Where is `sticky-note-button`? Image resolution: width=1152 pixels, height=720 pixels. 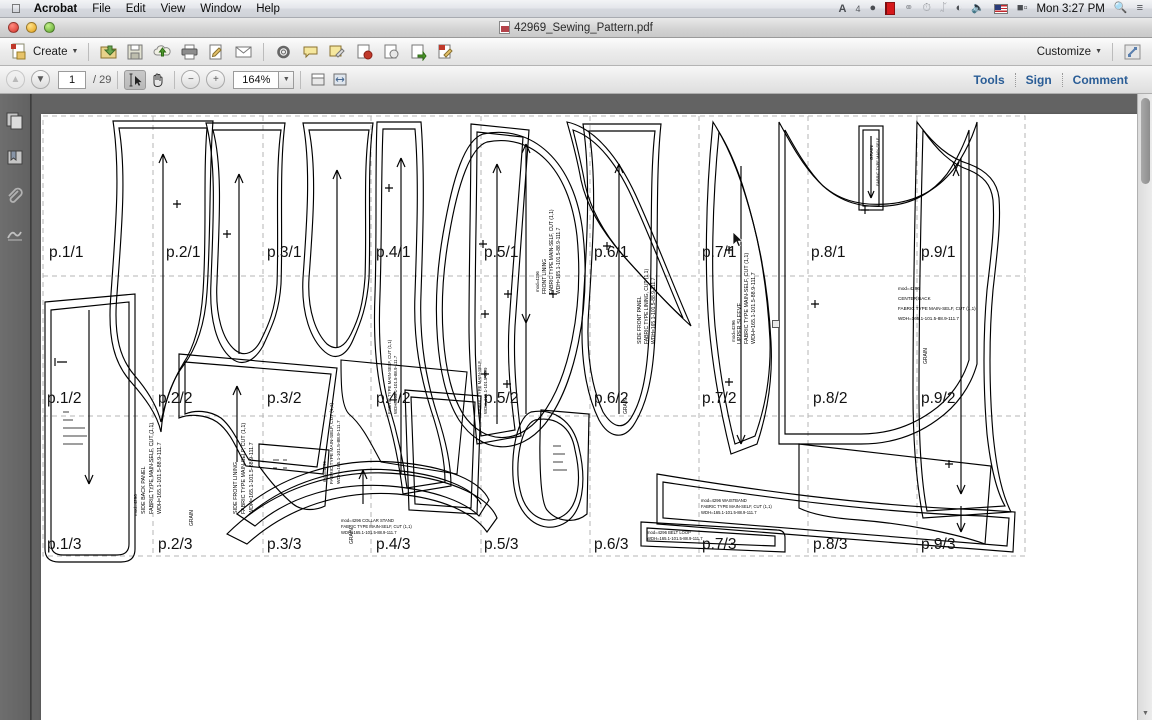 sticky-note-button is located at coordinates (310, 52).